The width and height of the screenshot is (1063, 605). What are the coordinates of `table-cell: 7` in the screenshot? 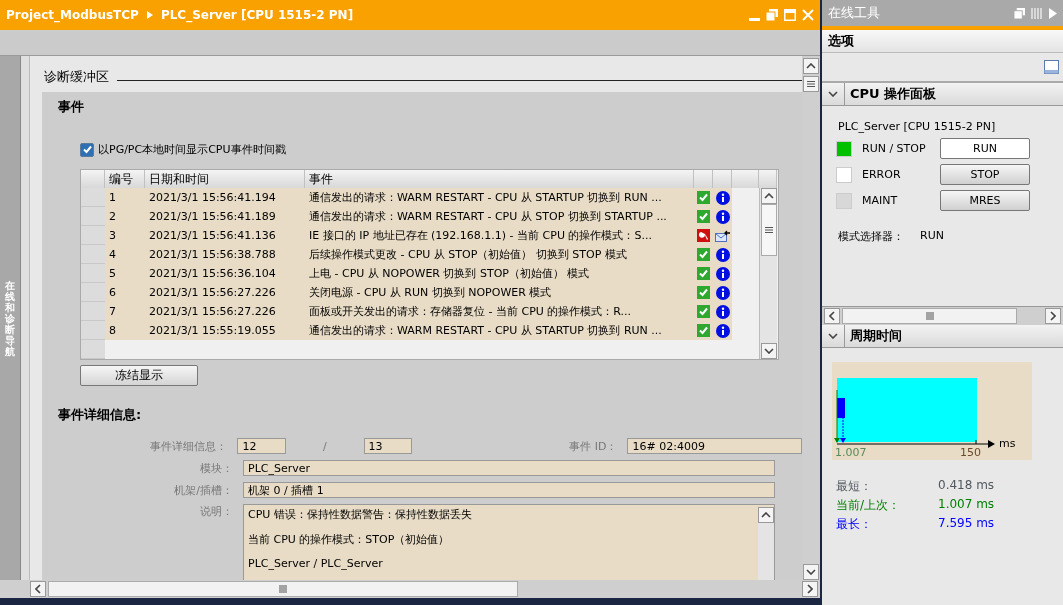 It's located at (125, 311).